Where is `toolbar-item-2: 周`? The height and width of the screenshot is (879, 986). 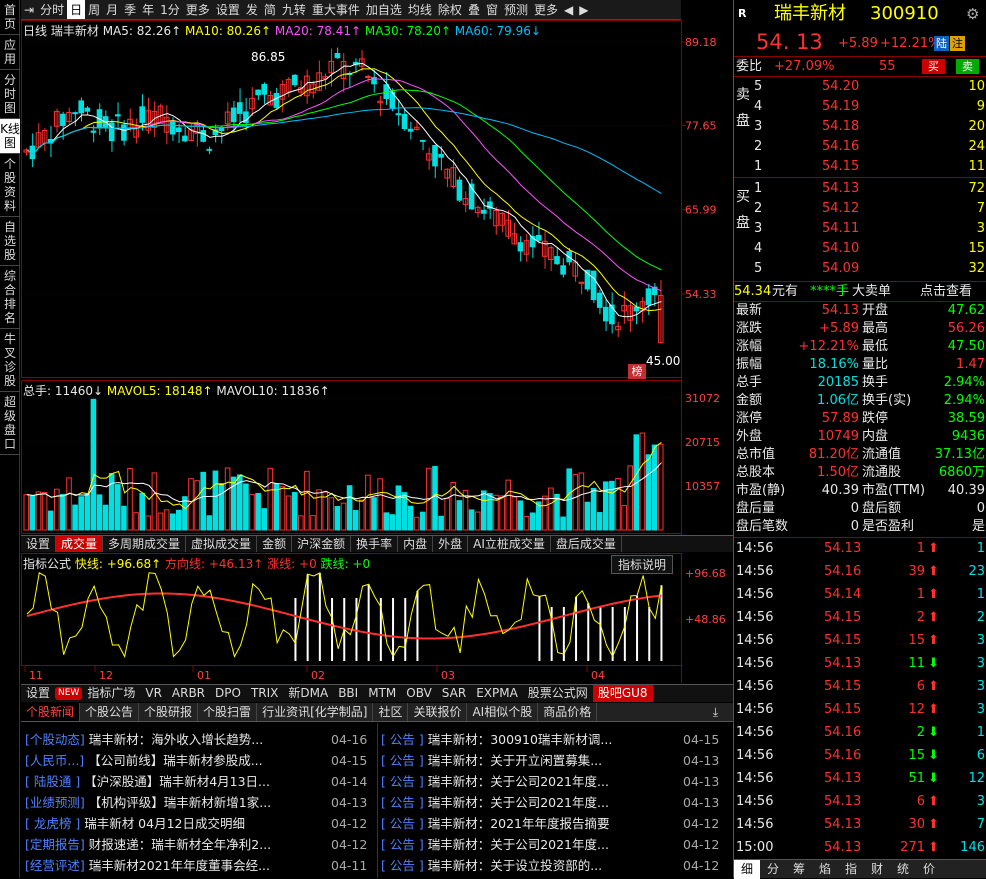
toolbar-item-2: 周 is located at coordinates (94, 9).